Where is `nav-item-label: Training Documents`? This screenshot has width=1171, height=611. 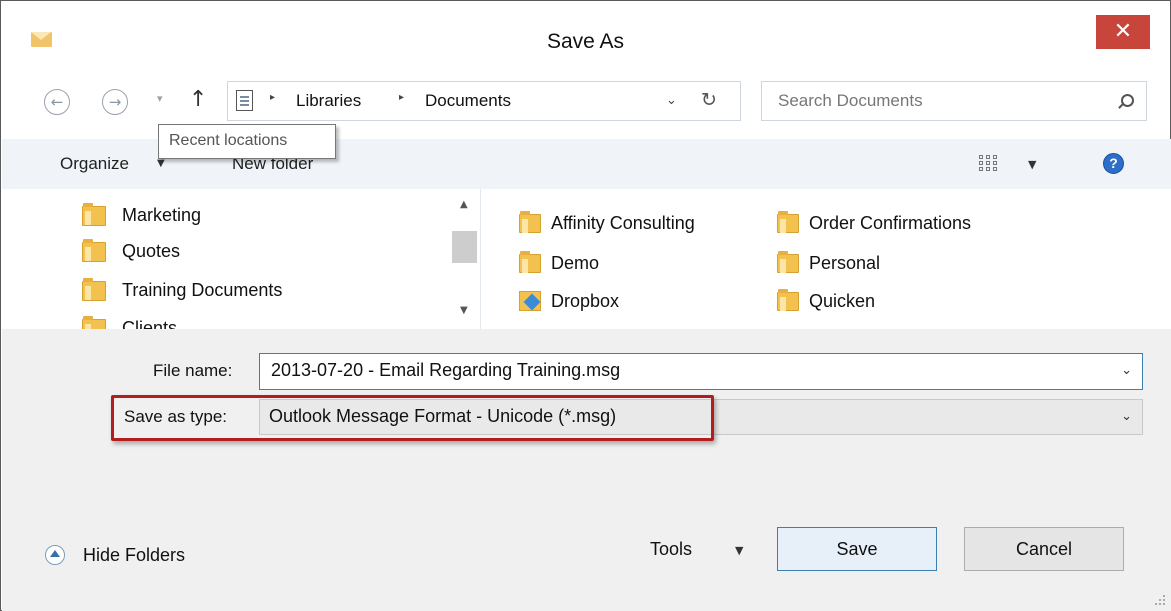 nav-item-label: Training Documents is located at coordinates (202, 290).